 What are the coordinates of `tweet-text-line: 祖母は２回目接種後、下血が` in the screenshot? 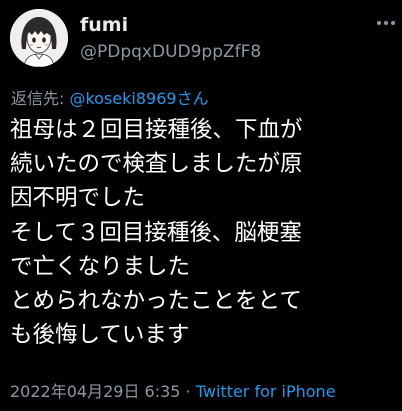 It's located at (156, 130).